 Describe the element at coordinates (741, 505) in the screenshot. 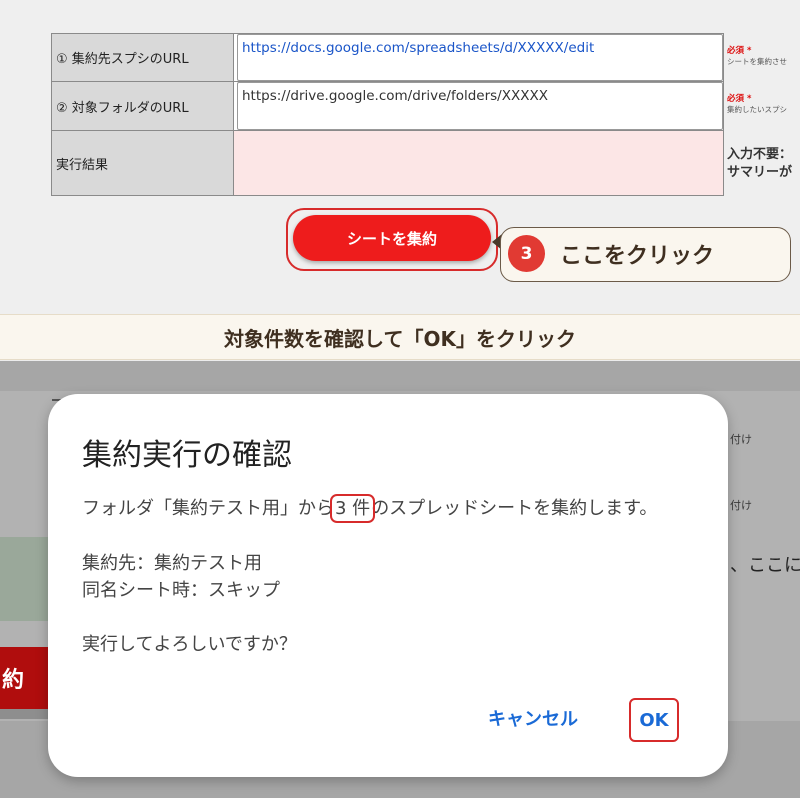

I see `background-note-2: 付け` at that location.